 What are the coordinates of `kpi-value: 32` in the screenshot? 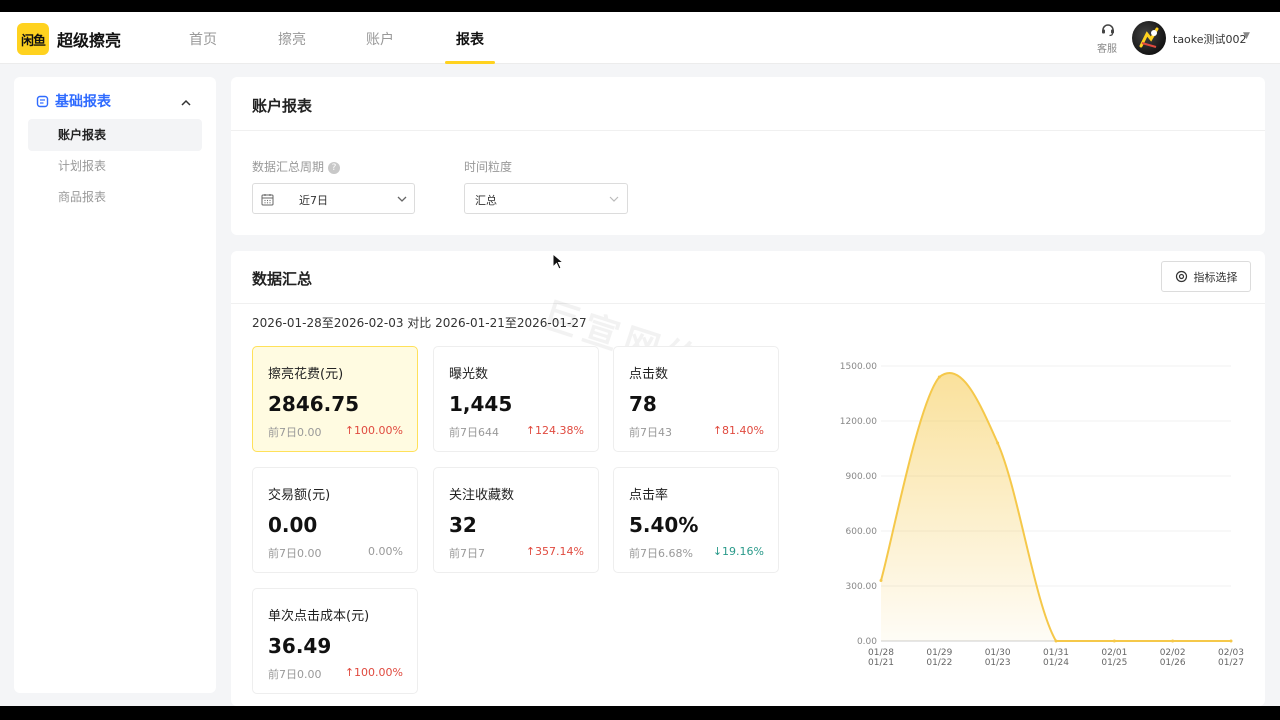 It's located at (463, 525).